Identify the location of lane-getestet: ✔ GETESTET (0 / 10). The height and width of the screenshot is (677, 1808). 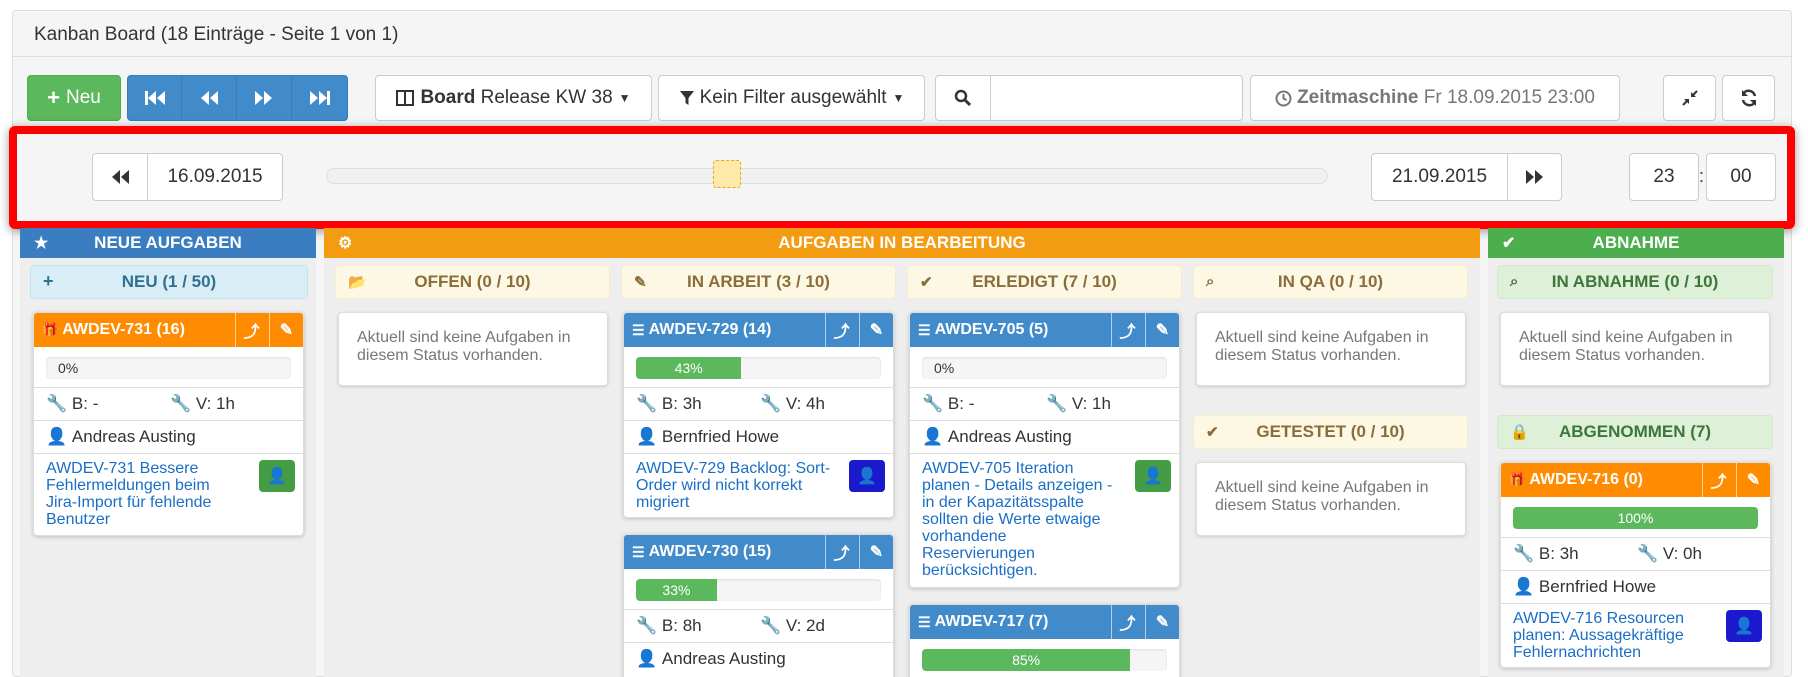
(1330, 432).